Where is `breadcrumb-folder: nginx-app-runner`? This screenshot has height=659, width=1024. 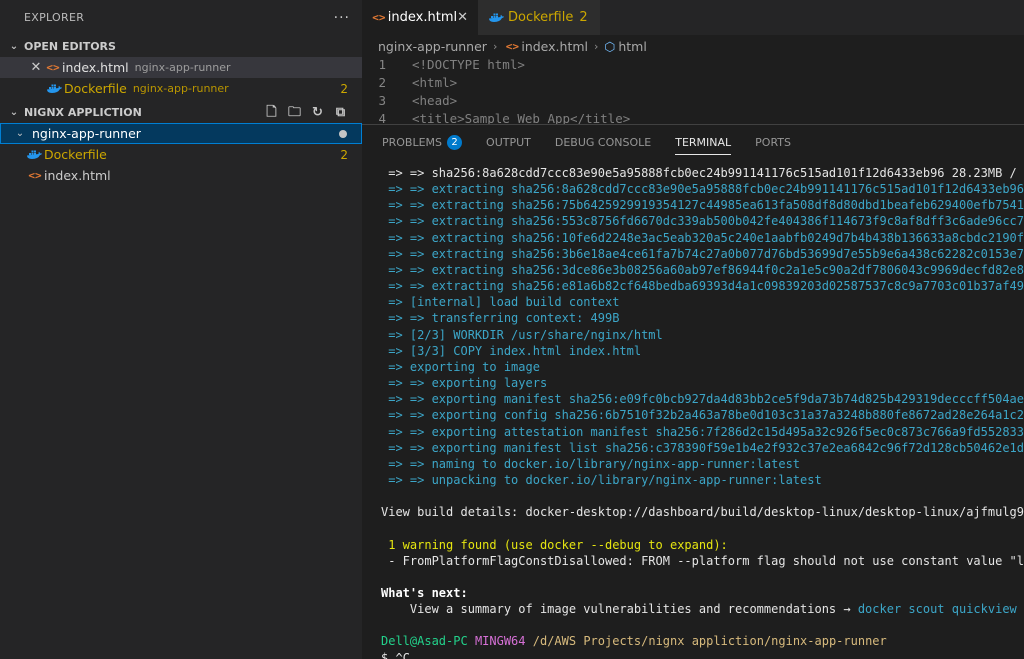
breadcrumb-folder: nginx-app-runner is located at coordinates (432, 46).